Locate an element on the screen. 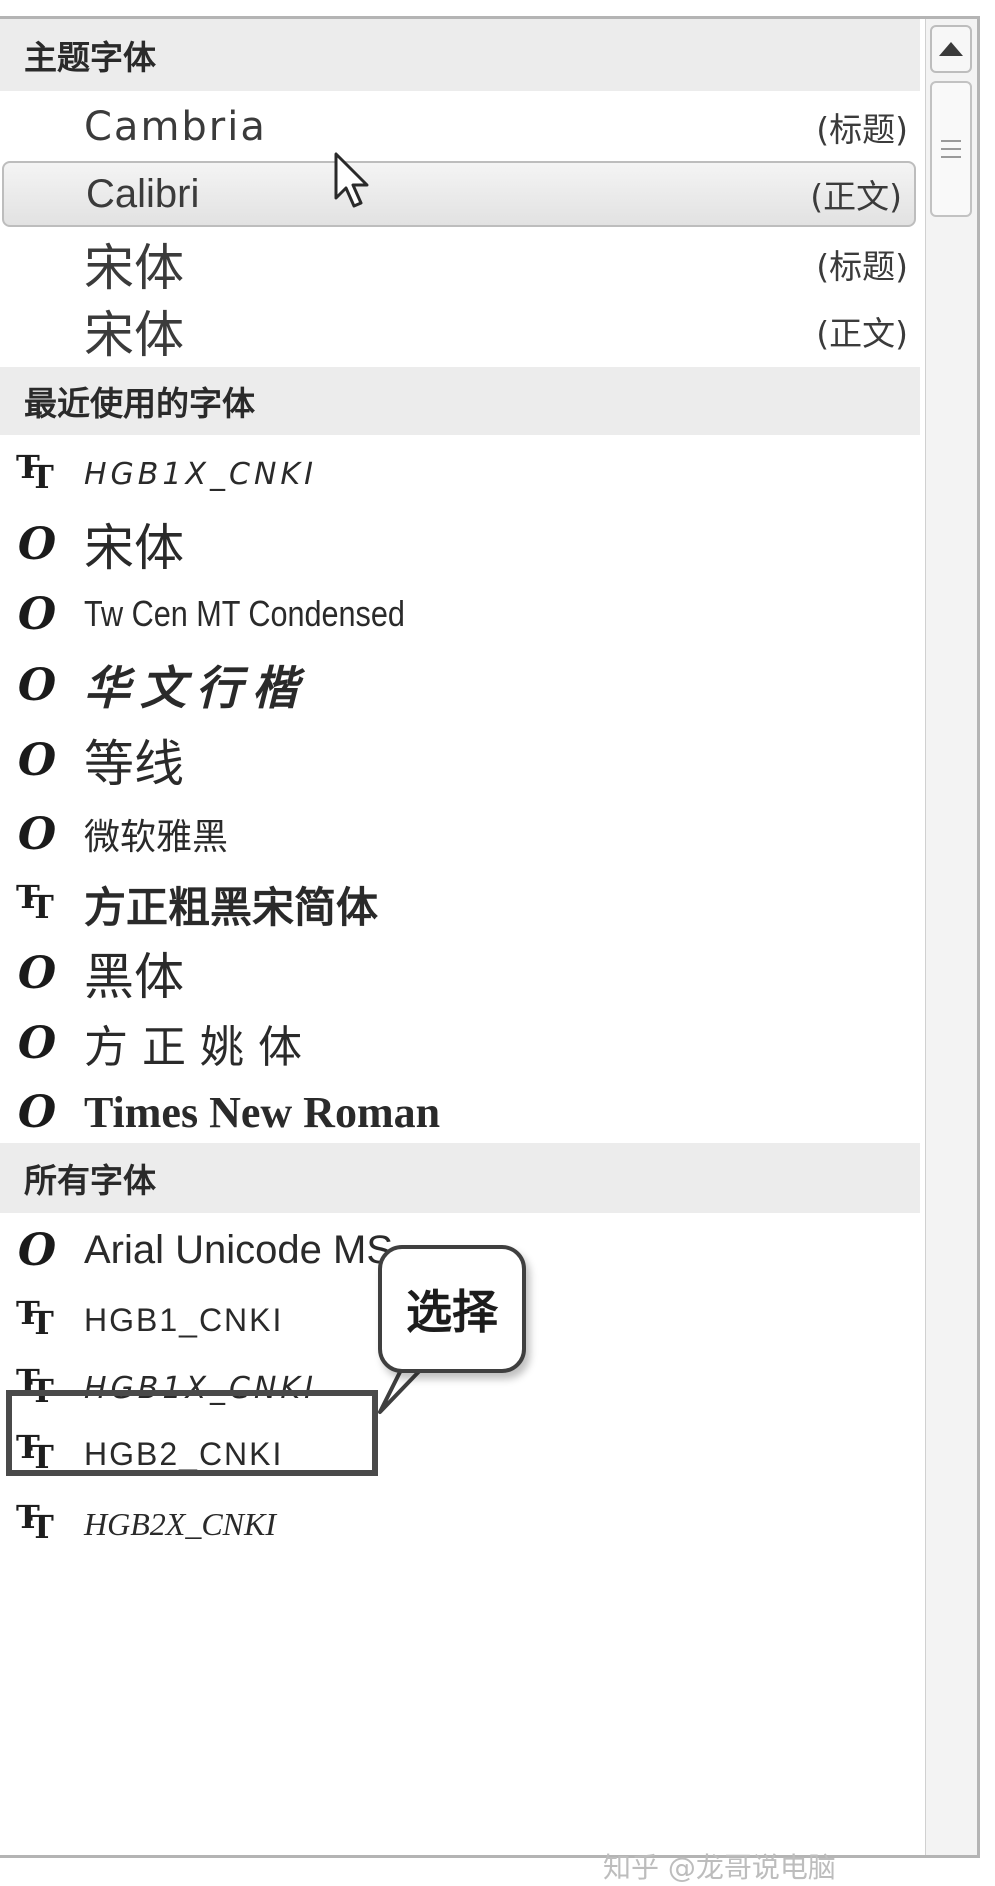  mouse-cursor-icon is located at coordinates (351, 180).